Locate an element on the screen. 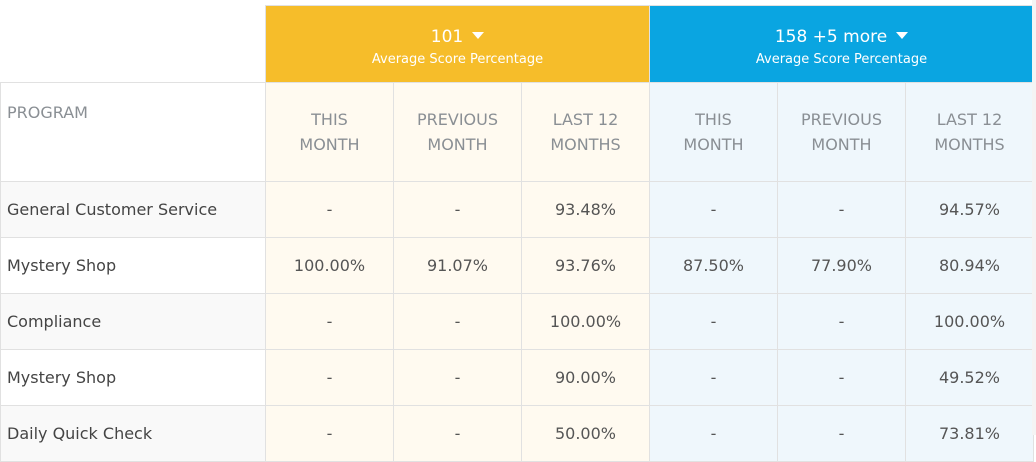 The image size is (1036, 462). group-header-158: 158 +5 more Average Score Percentage is located at coordinates (841, 44).